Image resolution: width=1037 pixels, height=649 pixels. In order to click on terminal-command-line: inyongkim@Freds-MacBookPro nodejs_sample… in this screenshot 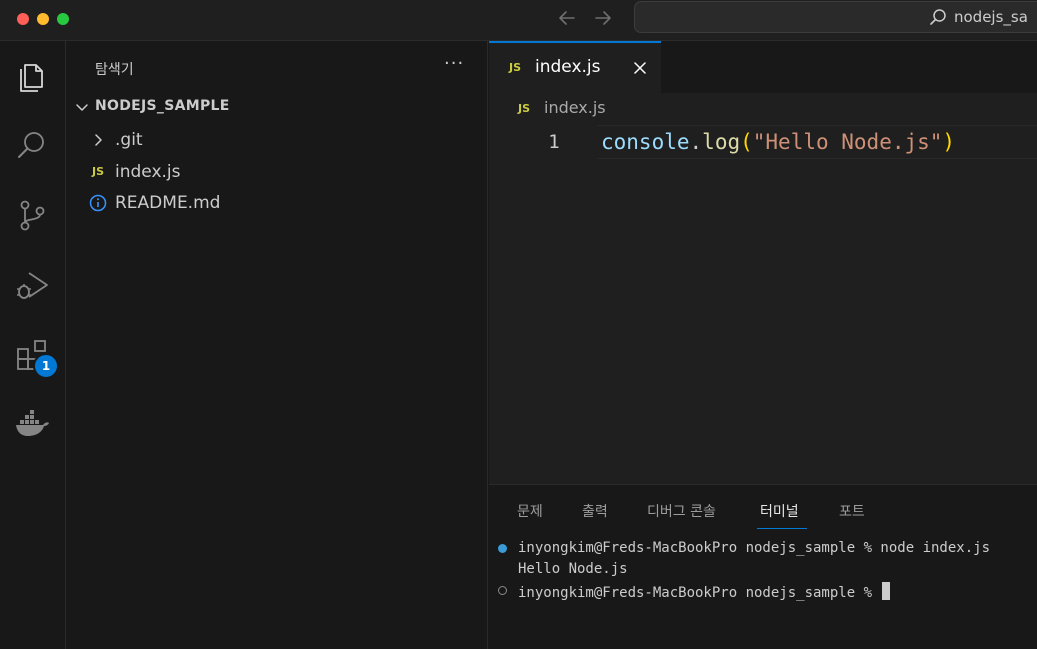, I will do `click(754, 548)`.